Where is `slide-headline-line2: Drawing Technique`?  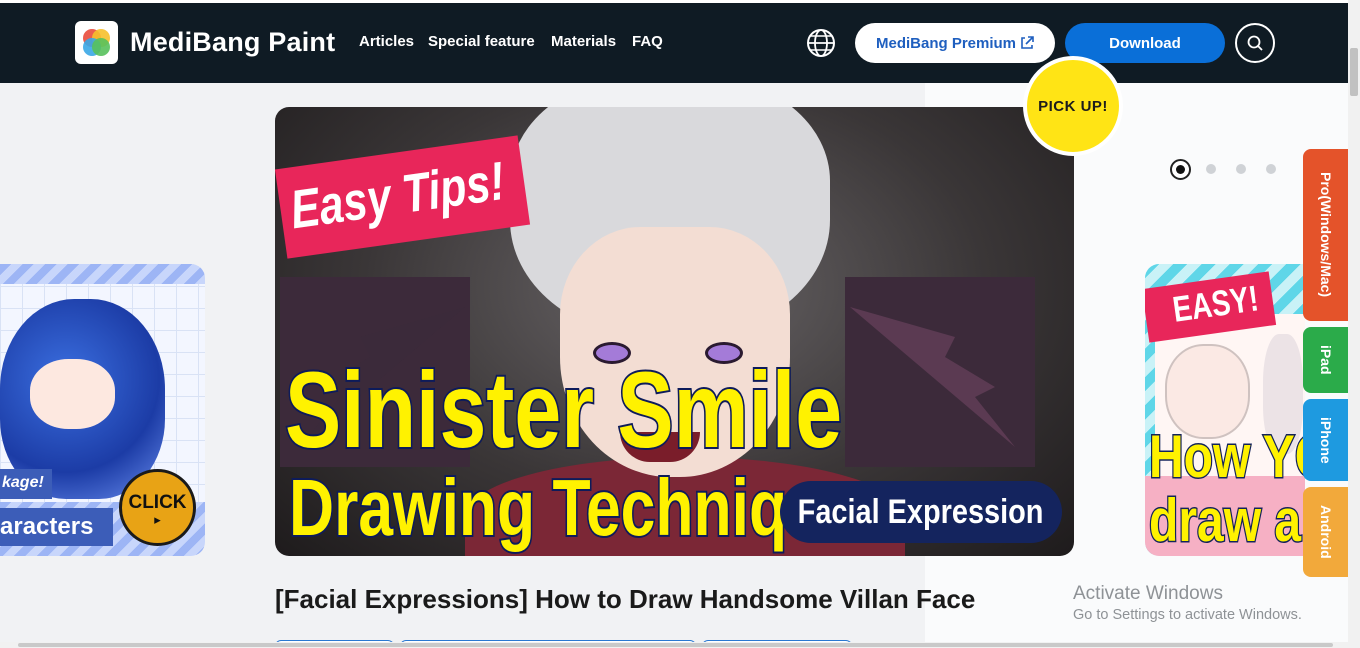
slide-headline-line2: Drawing Technique is located at coordinates (574, 507).